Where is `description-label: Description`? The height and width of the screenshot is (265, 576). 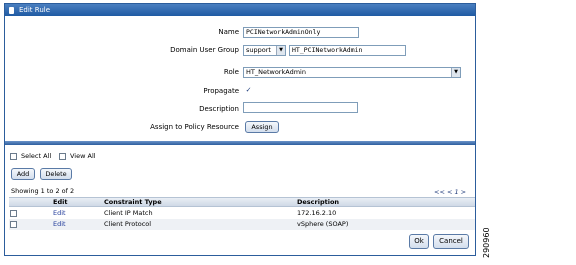 description-label: Description is located at coordinates (219, 109).